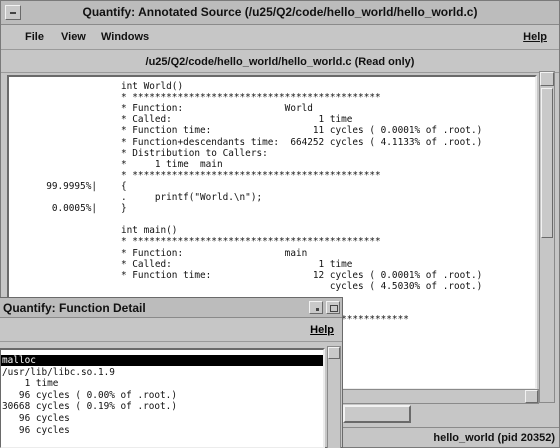  Describe the element at coordinates (171, 308) in the screenshot. I see `detail-title-bar: Quantify: Function Detail` at that location.